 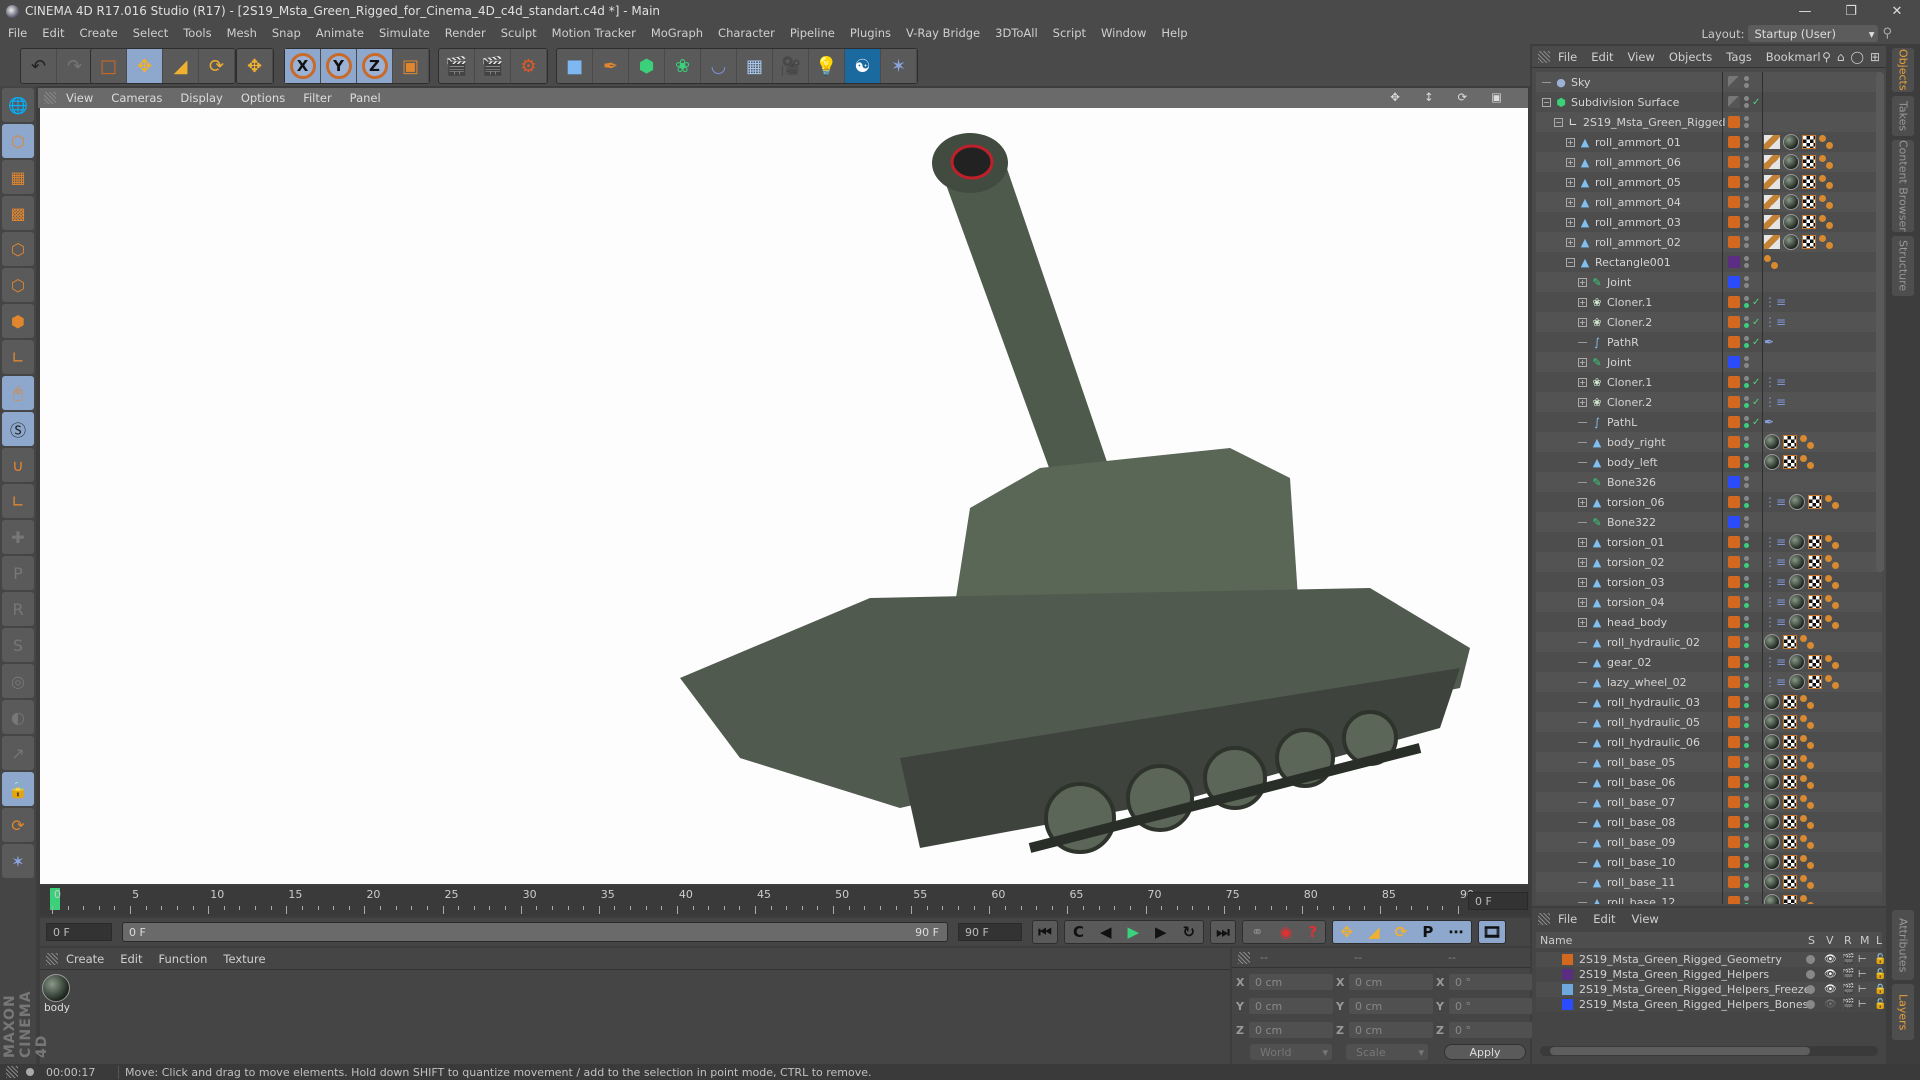 I want to click on collapse-icon: −, so click(x=1570, y=262).